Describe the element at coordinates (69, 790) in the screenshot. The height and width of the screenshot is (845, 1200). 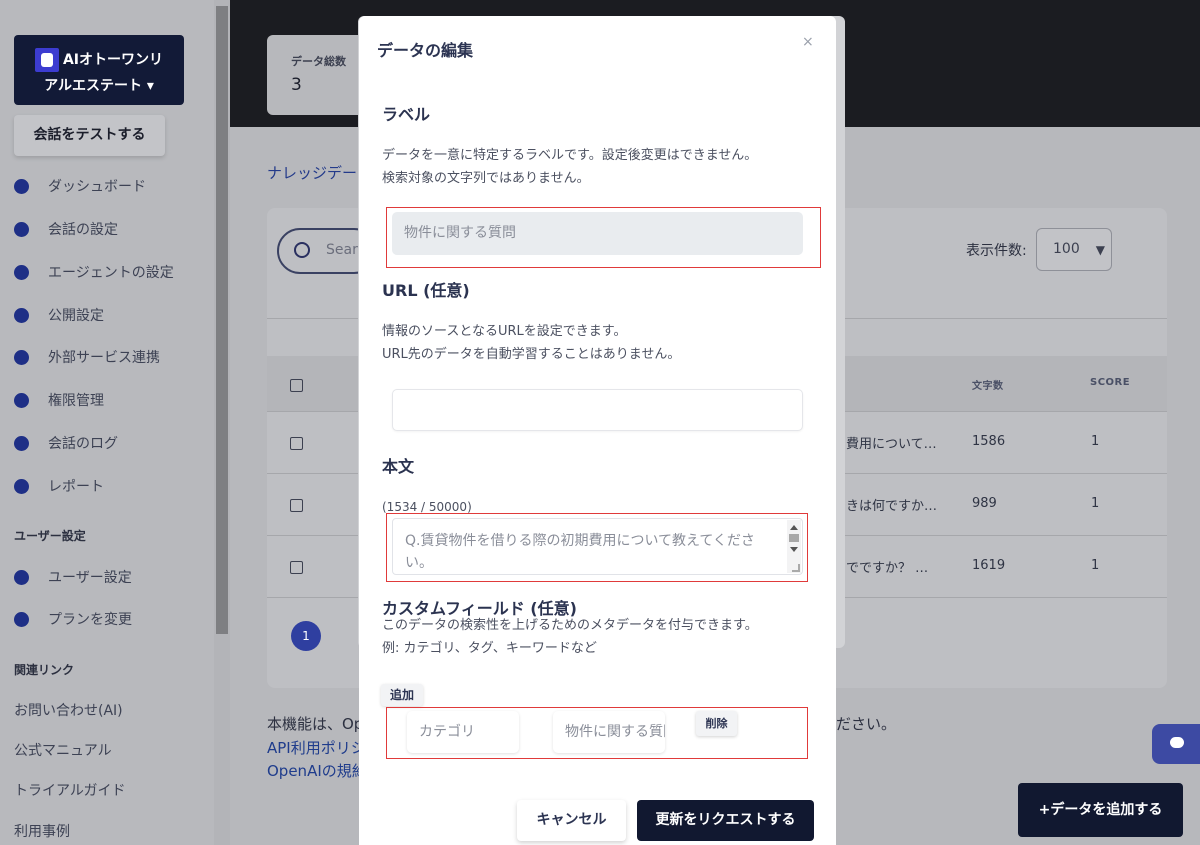
I see `related-link-trial-guide: トライアルガイド` at that location.